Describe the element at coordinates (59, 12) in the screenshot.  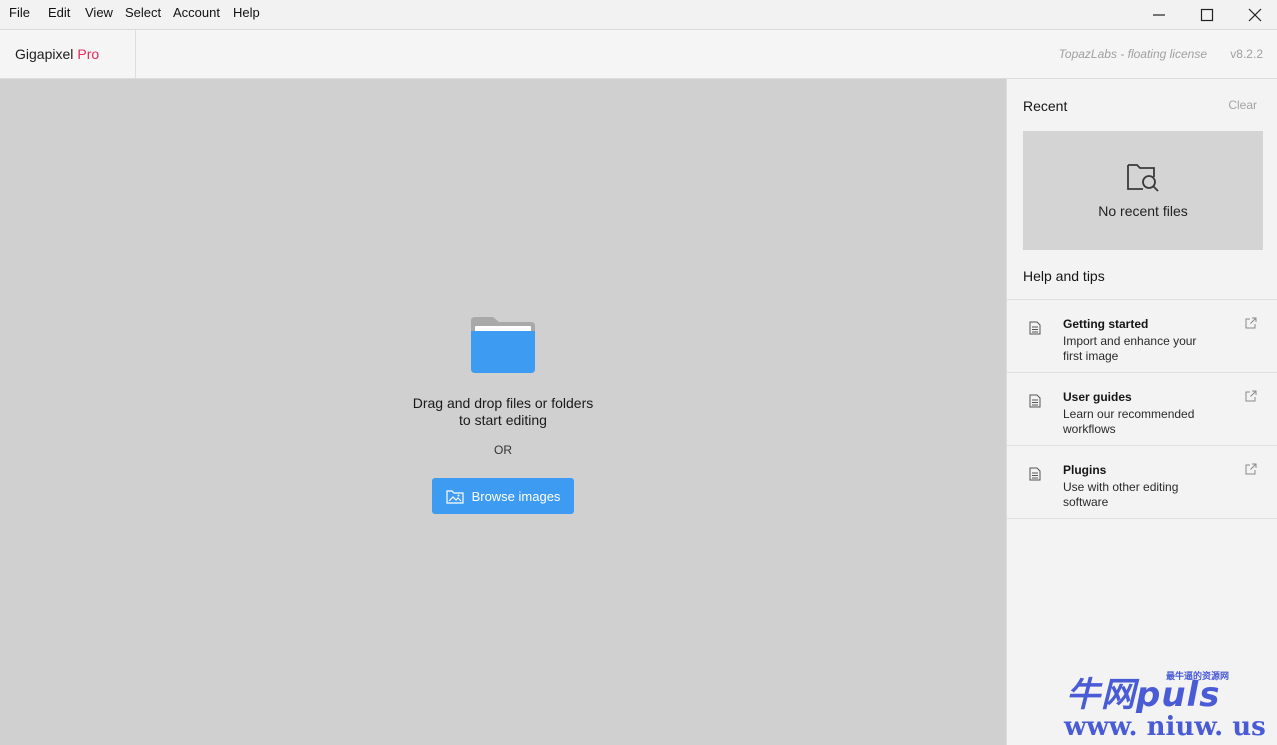
I see `menu-edit: Edit` at that location.